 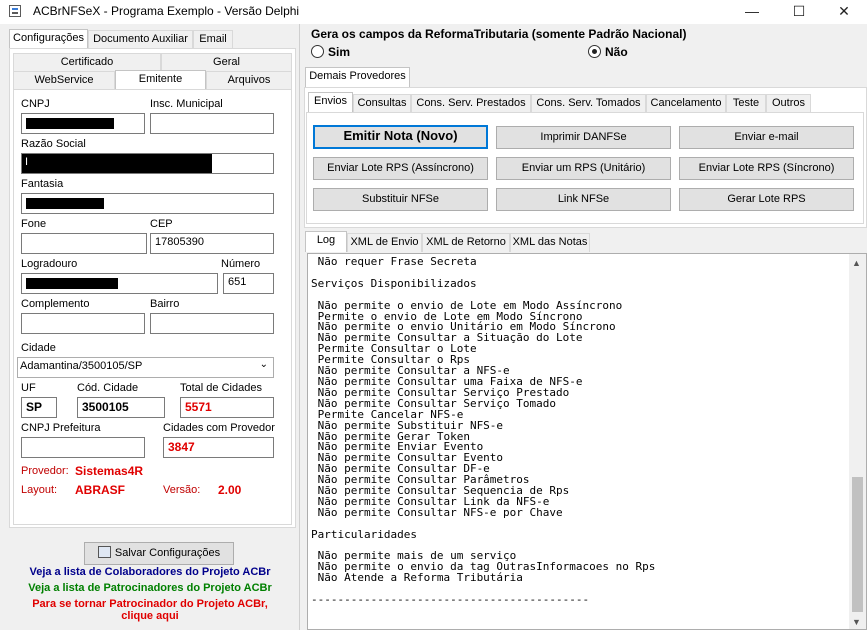 What do you see at coordinates (100, 490) in the screenshot?
I see `layout-value: ABRASF` at bounding box center [100, 490].